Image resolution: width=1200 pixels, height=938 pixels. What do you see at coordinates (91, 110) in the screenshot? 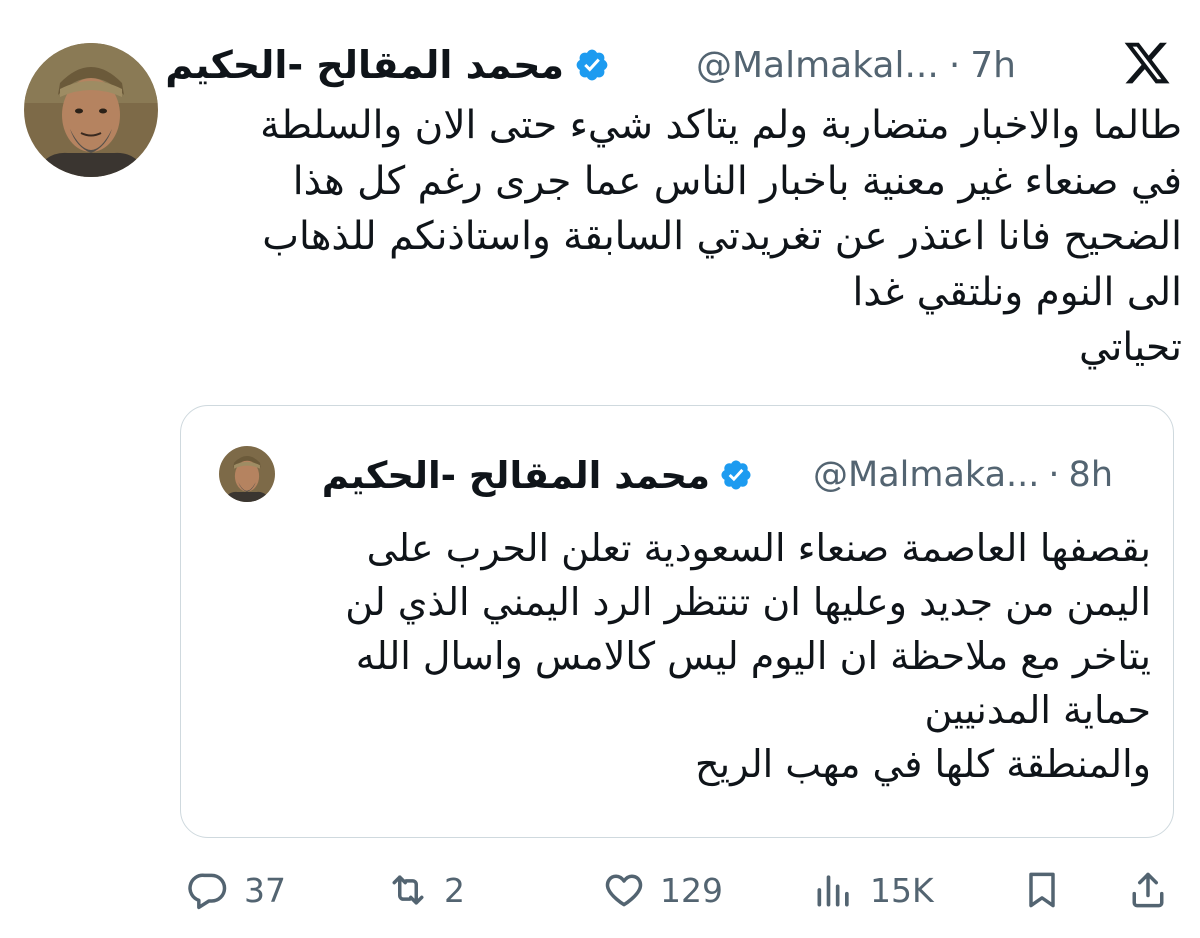
I see `author-avatar` at bounding box center [91, 110].